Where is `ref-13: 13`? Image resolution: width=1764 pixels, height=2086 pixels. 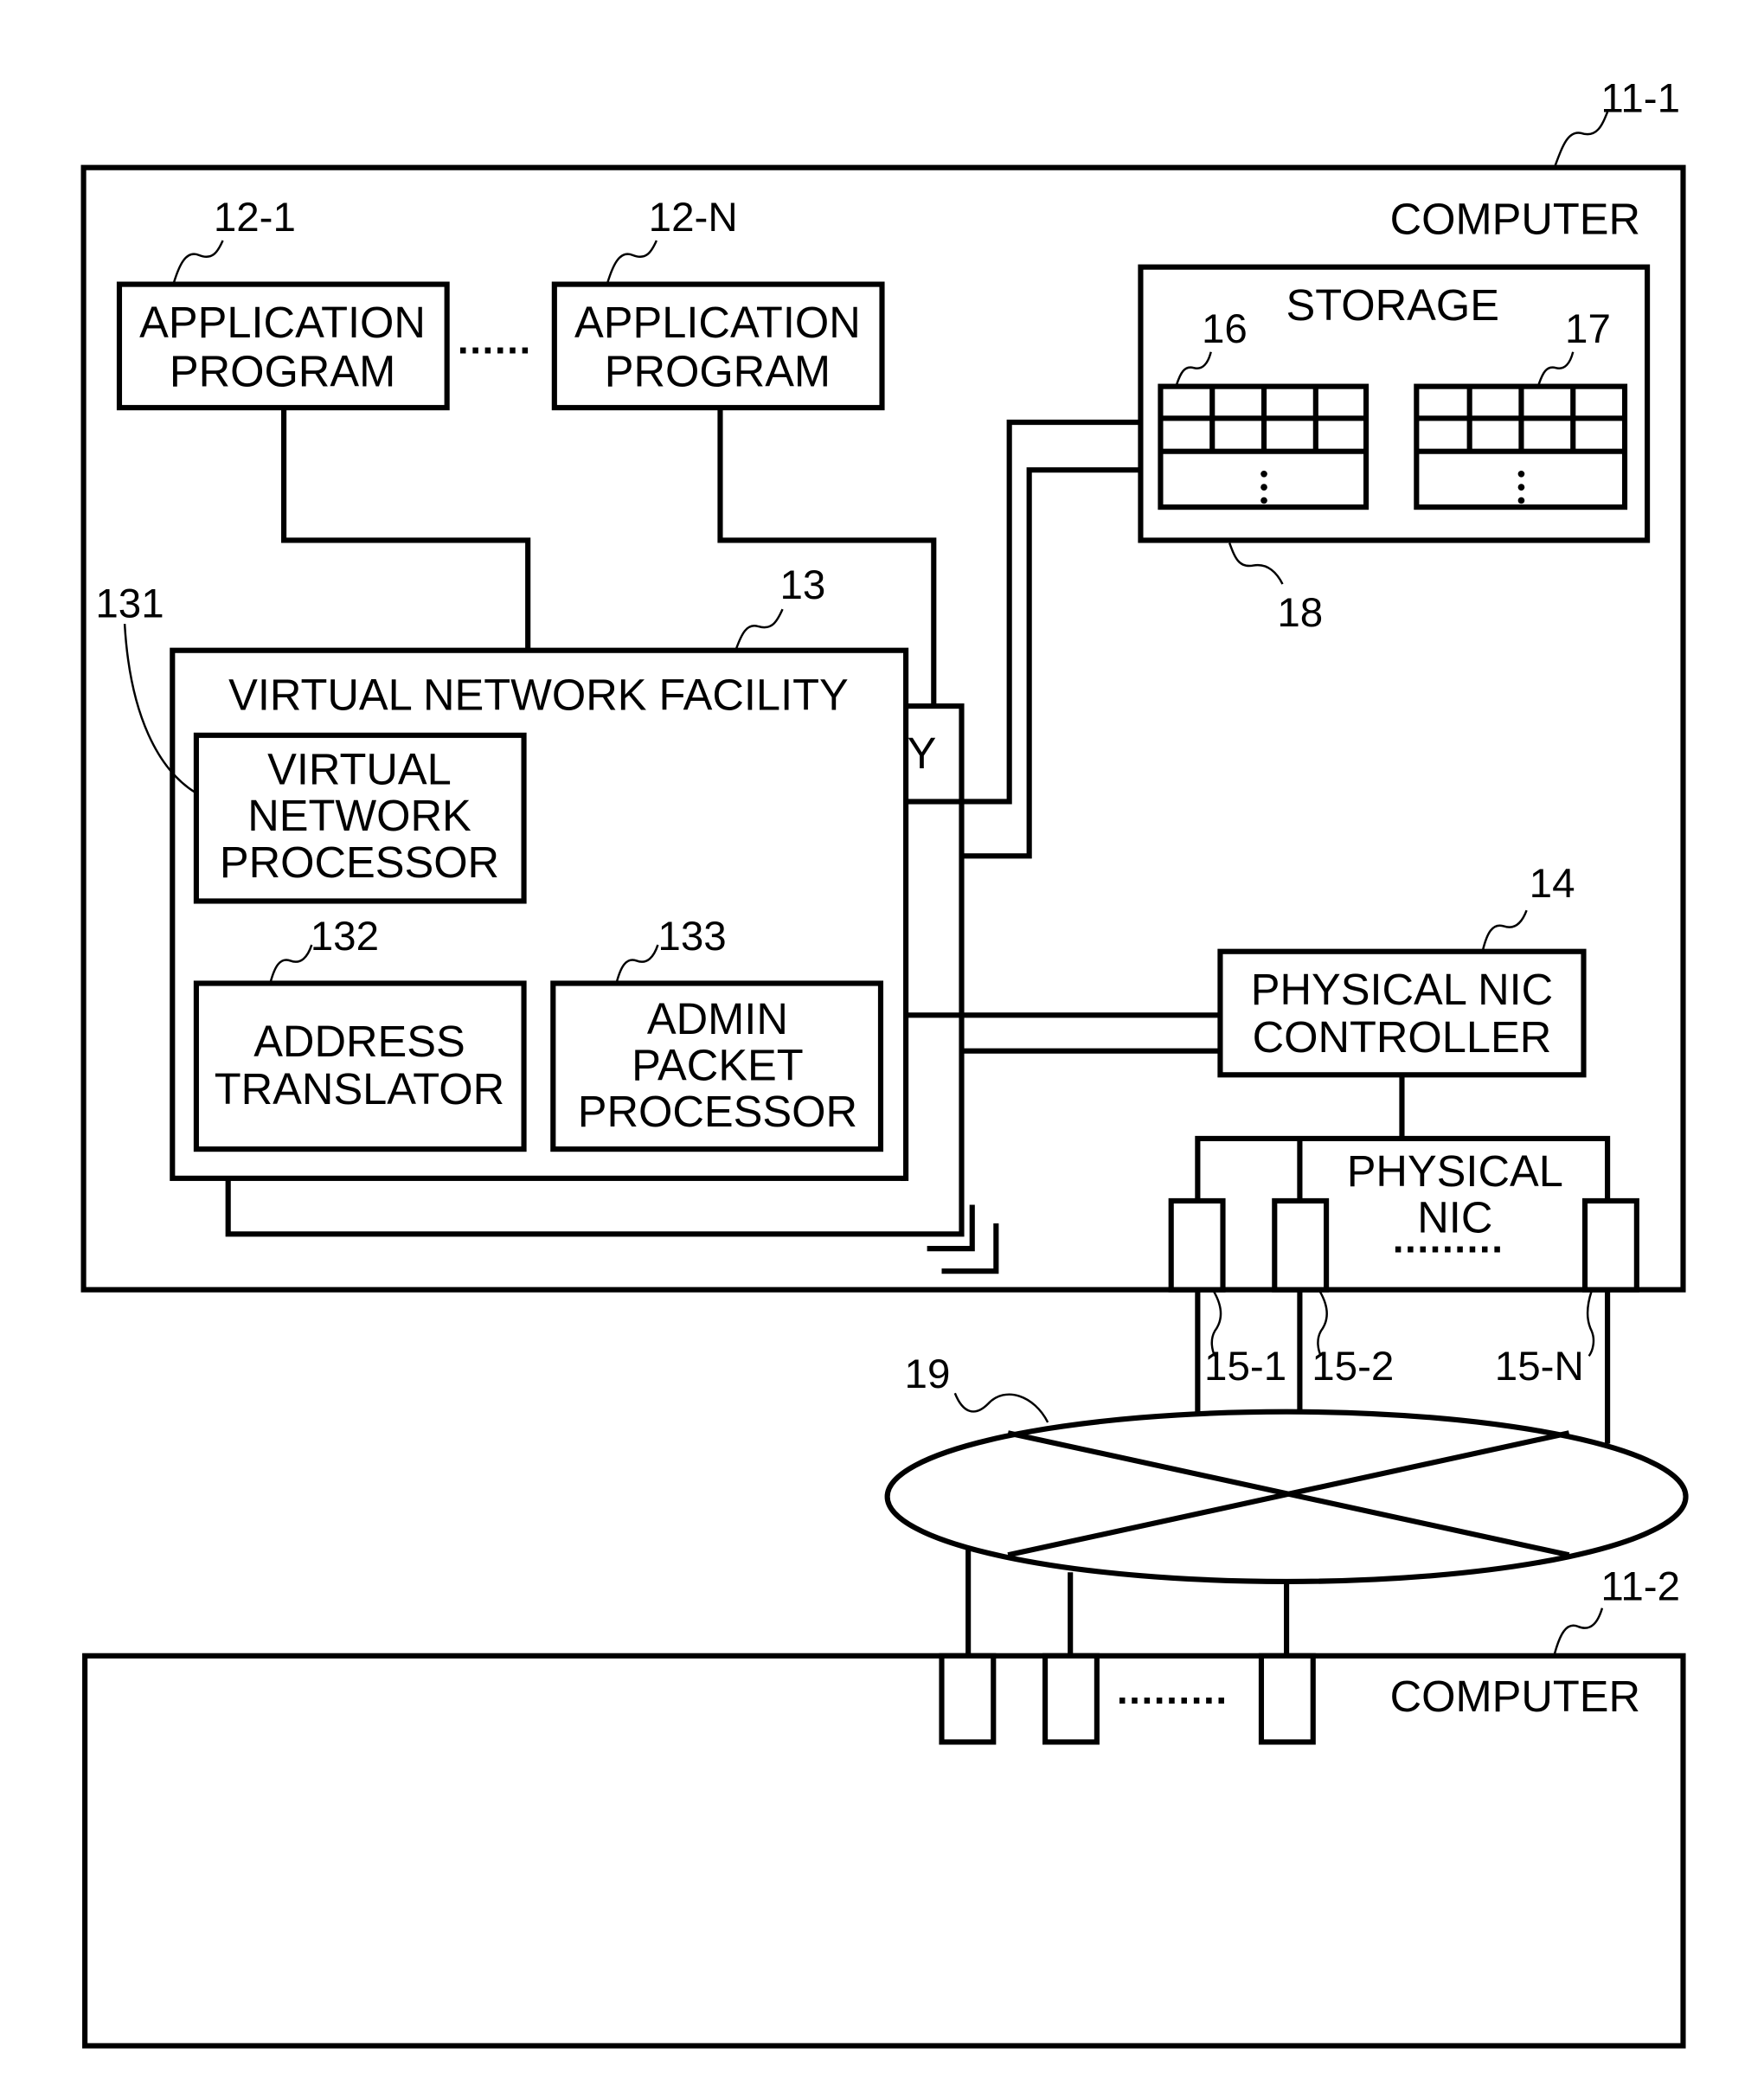
ref-13: 13 is located at coordinates (802, 585).